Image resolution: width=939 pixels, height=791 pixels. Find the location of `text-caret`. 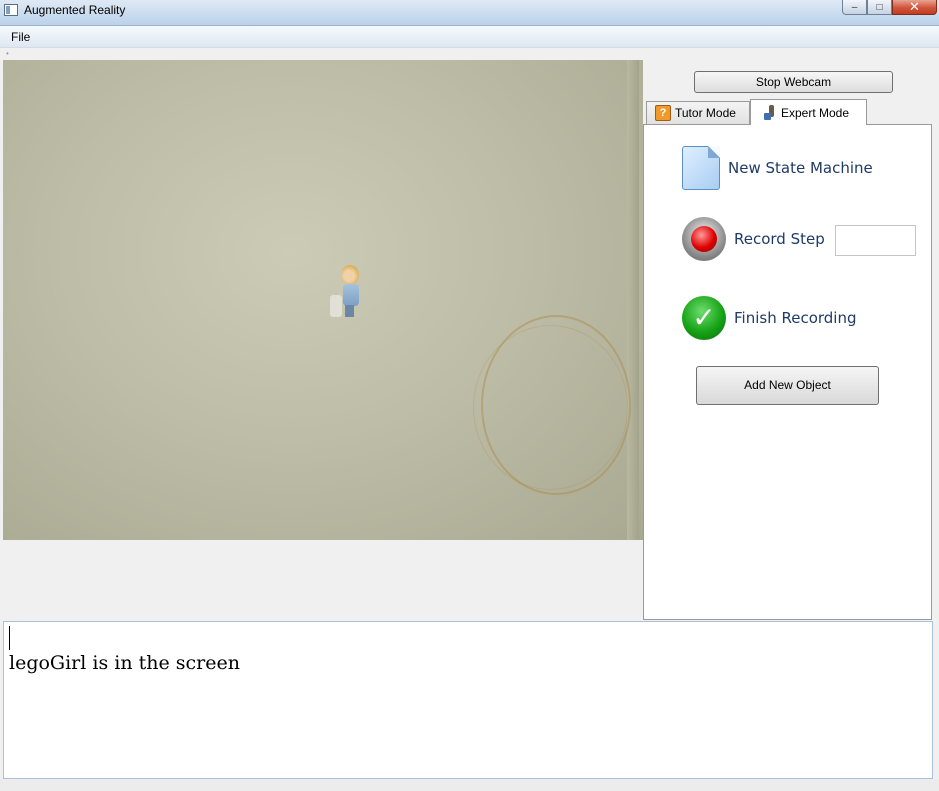

text-caret is located at coordinates (9, 638).